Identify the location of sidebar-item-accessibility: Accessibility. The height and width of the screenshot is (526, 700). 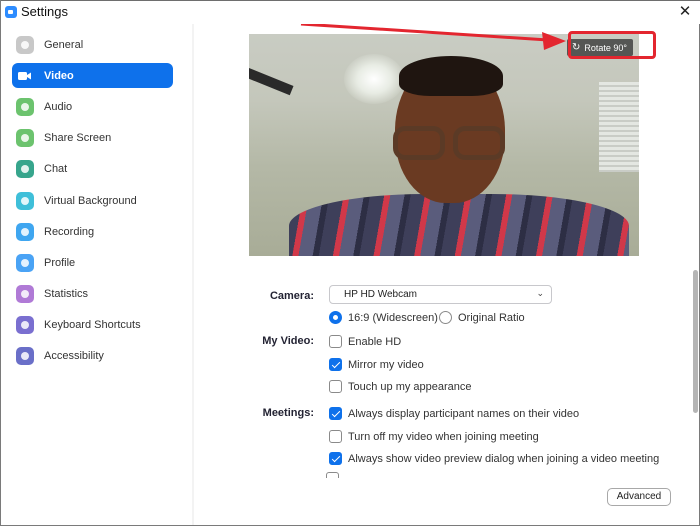
(92, 355).